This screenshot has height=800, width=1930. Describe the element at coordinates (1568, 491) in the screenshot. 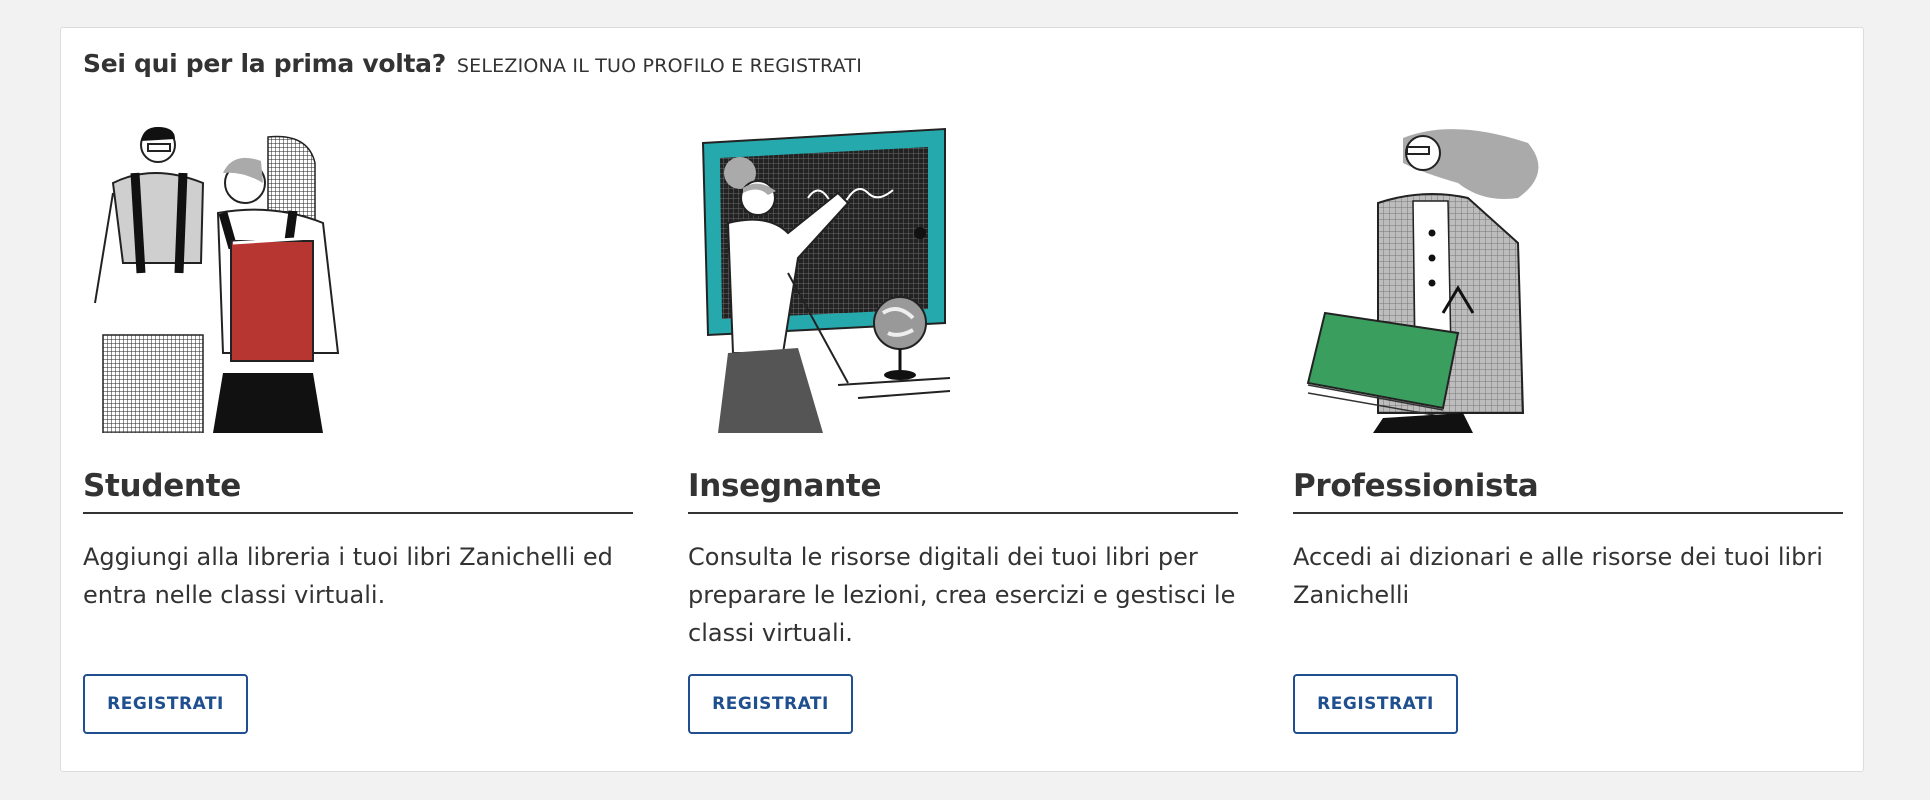

I see `profile-title: Professionista` at that location.